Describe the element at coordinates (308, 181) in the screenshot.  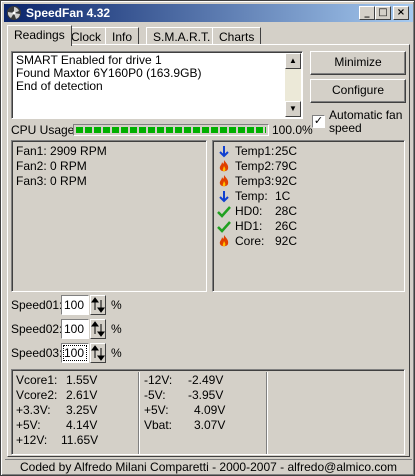
I see `temp-row: Temp3: 92C` at that location.